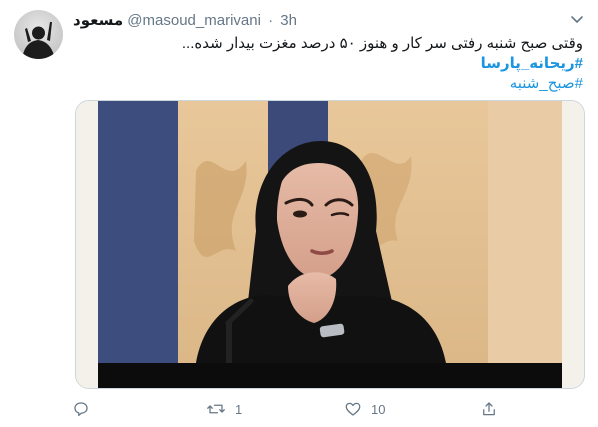  I want to click on reply-button, so click(85, 409).